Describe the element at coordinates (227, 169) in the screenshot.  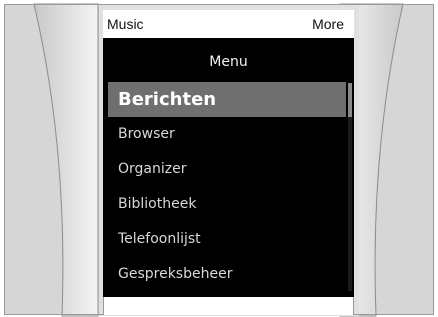
I see `menu-item-organizer: Organizer` at that location.